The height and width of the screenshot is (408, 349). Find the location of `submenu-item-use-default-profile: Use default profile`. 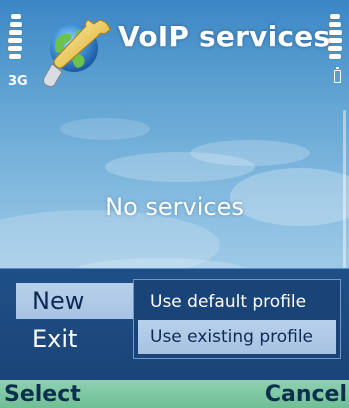

submenu-item-use-default-profile: Use default profile is located at coordinates (237, 302).